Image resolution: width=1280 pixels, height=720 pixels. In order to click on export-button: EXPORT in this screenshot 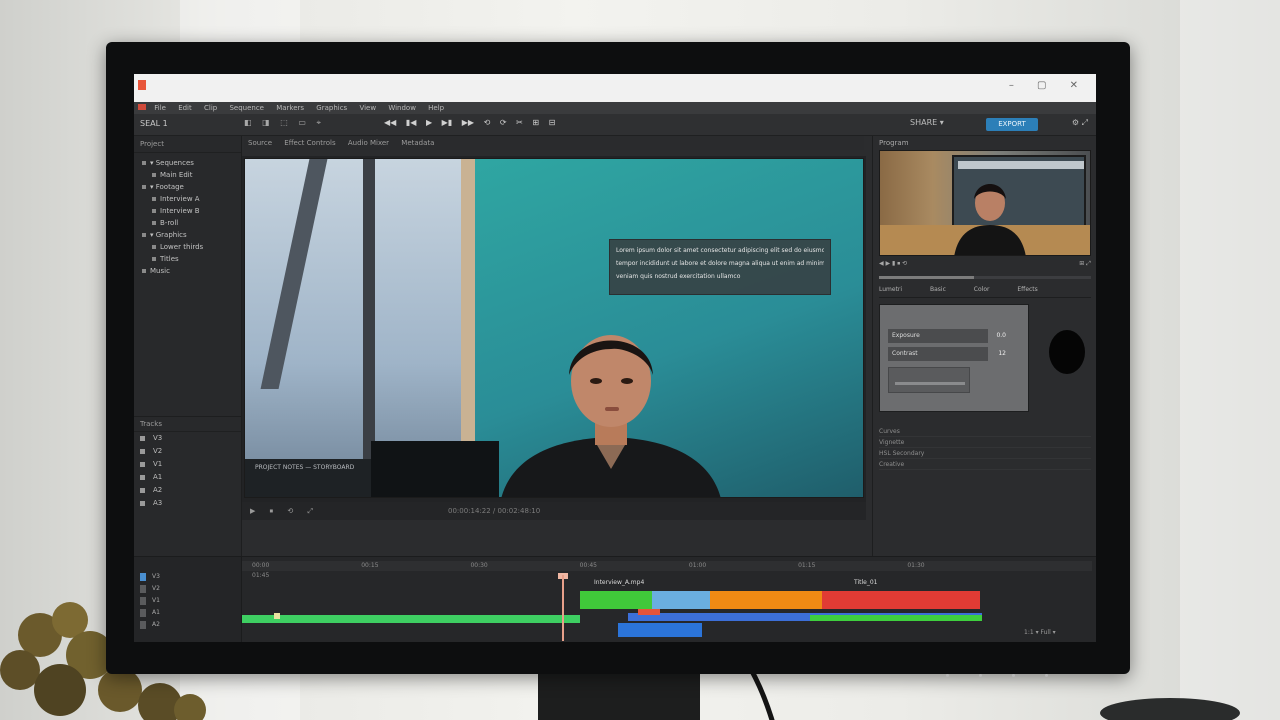, I will do `click(1012, 124)`.